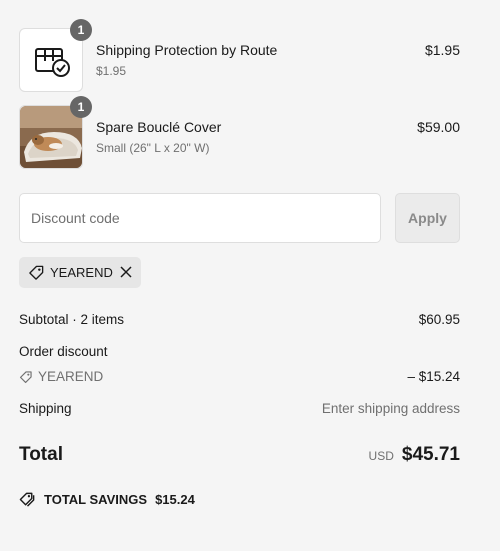  I want to click on close-icon, so click(126, 272).